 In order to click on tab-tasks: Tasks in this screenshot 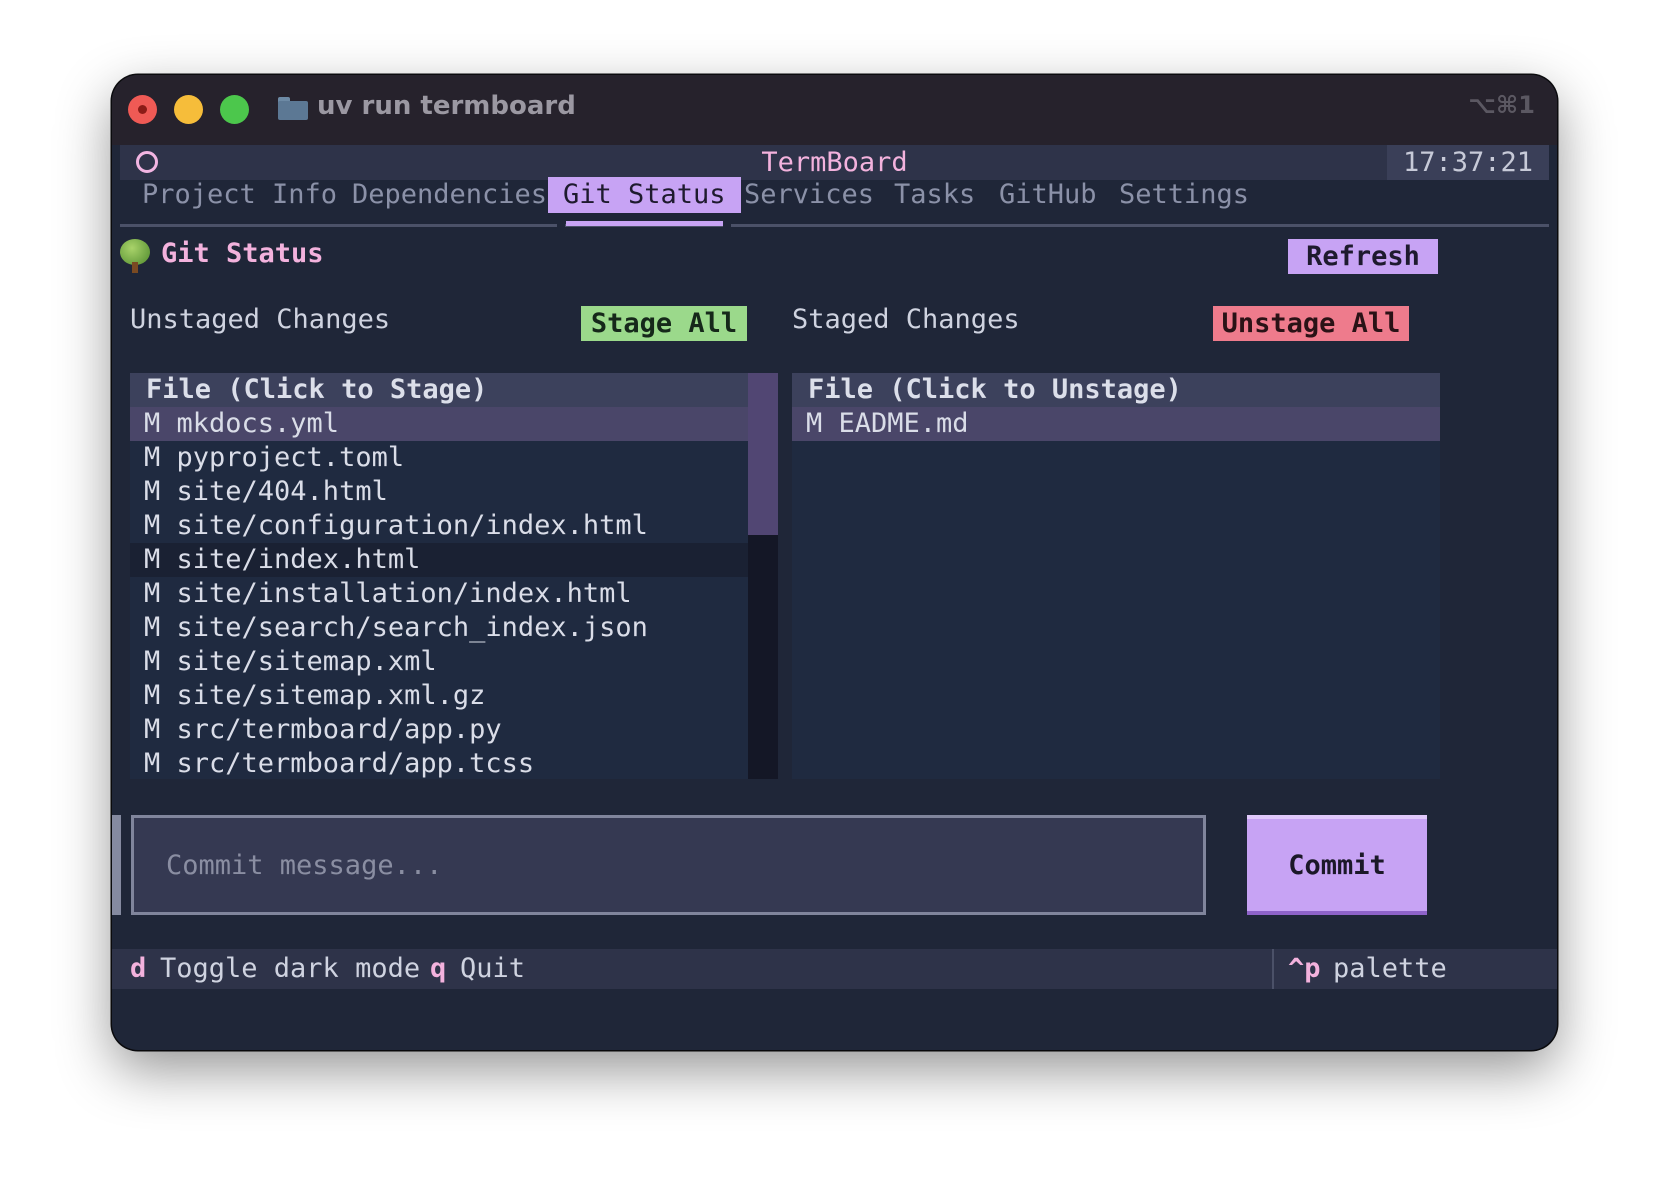, I will do `click(934, 195)`.